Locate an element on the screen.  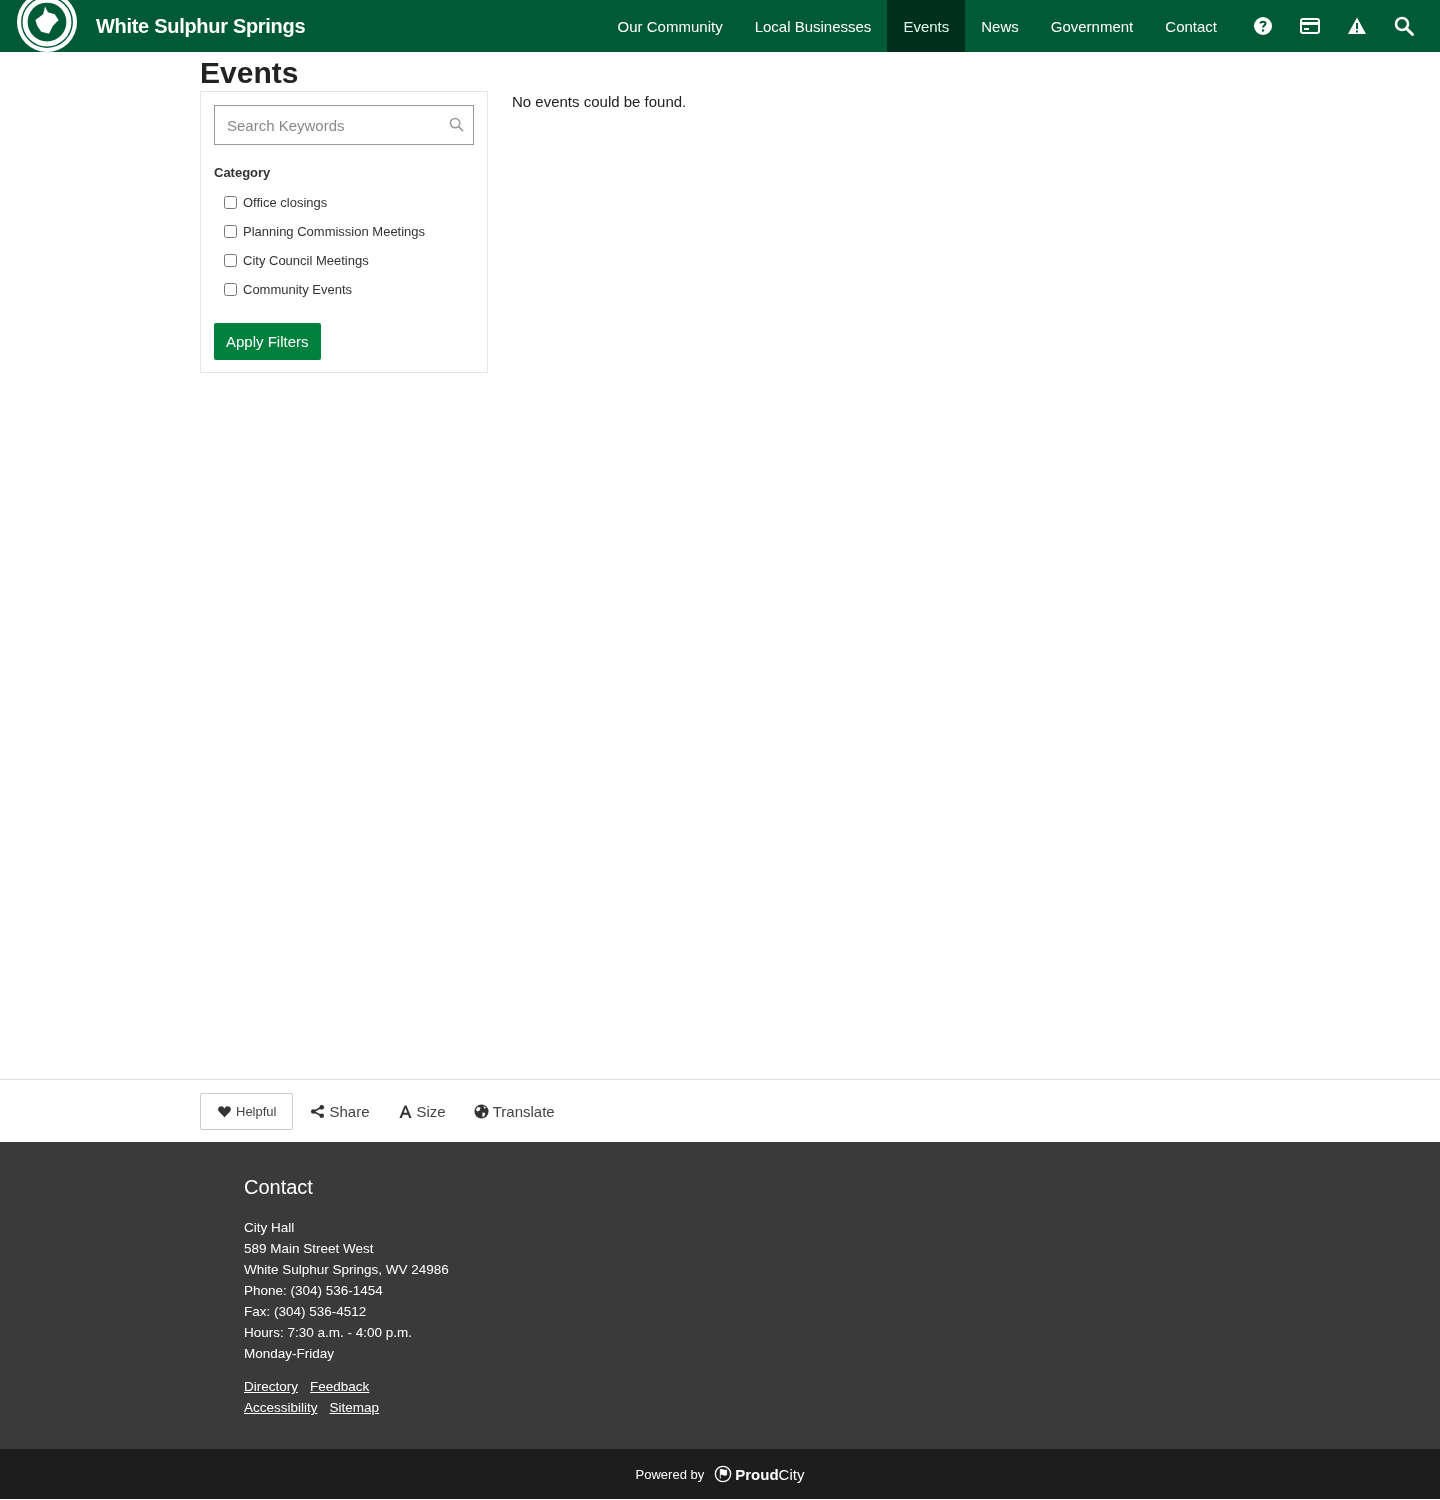
contact-line: City Hall is located at coordinates (270, 1228).